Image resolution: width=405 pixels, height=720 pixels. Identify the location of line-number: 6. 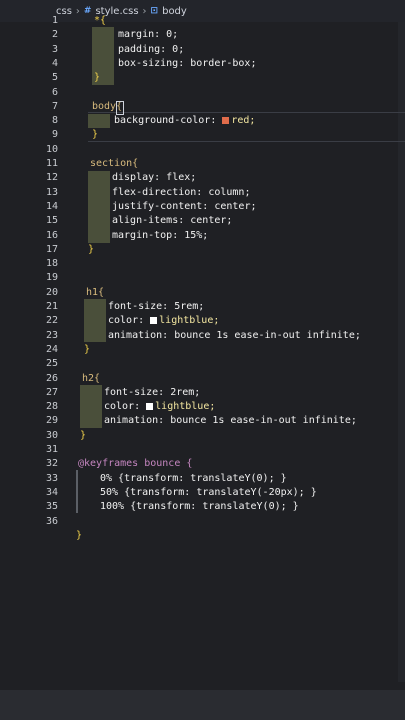
(54, 92).